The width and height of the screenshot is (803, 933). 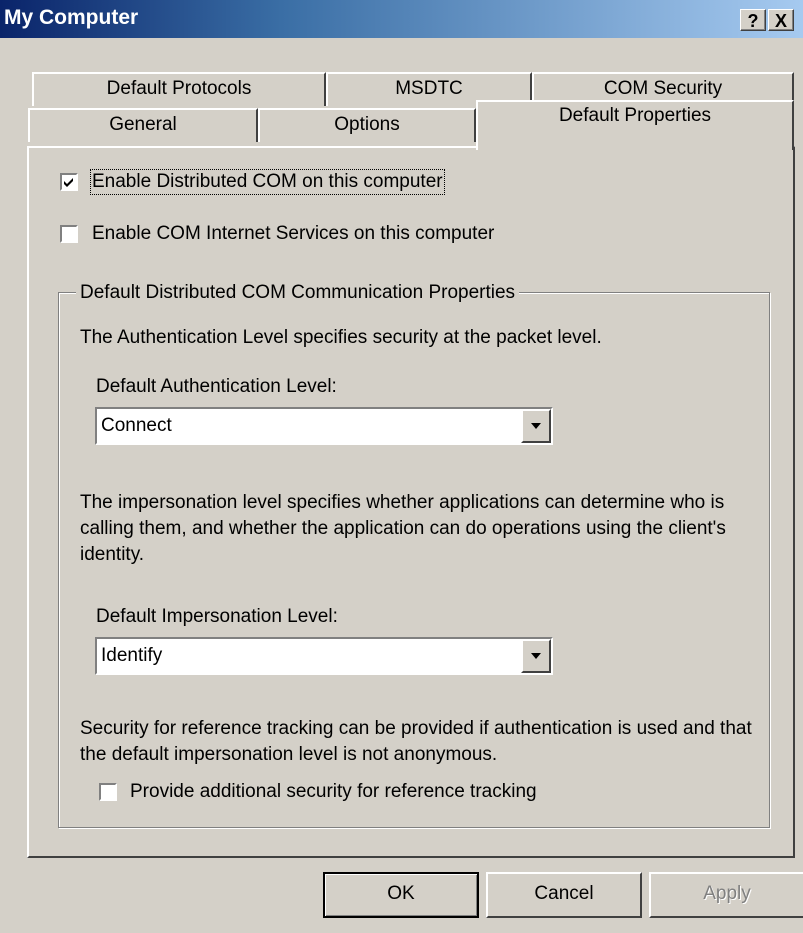 What do you see at coordinates (635, 125) in the screenshot?
I see `tab-default-properties: Default Properties` at bounding box center [635, 125].